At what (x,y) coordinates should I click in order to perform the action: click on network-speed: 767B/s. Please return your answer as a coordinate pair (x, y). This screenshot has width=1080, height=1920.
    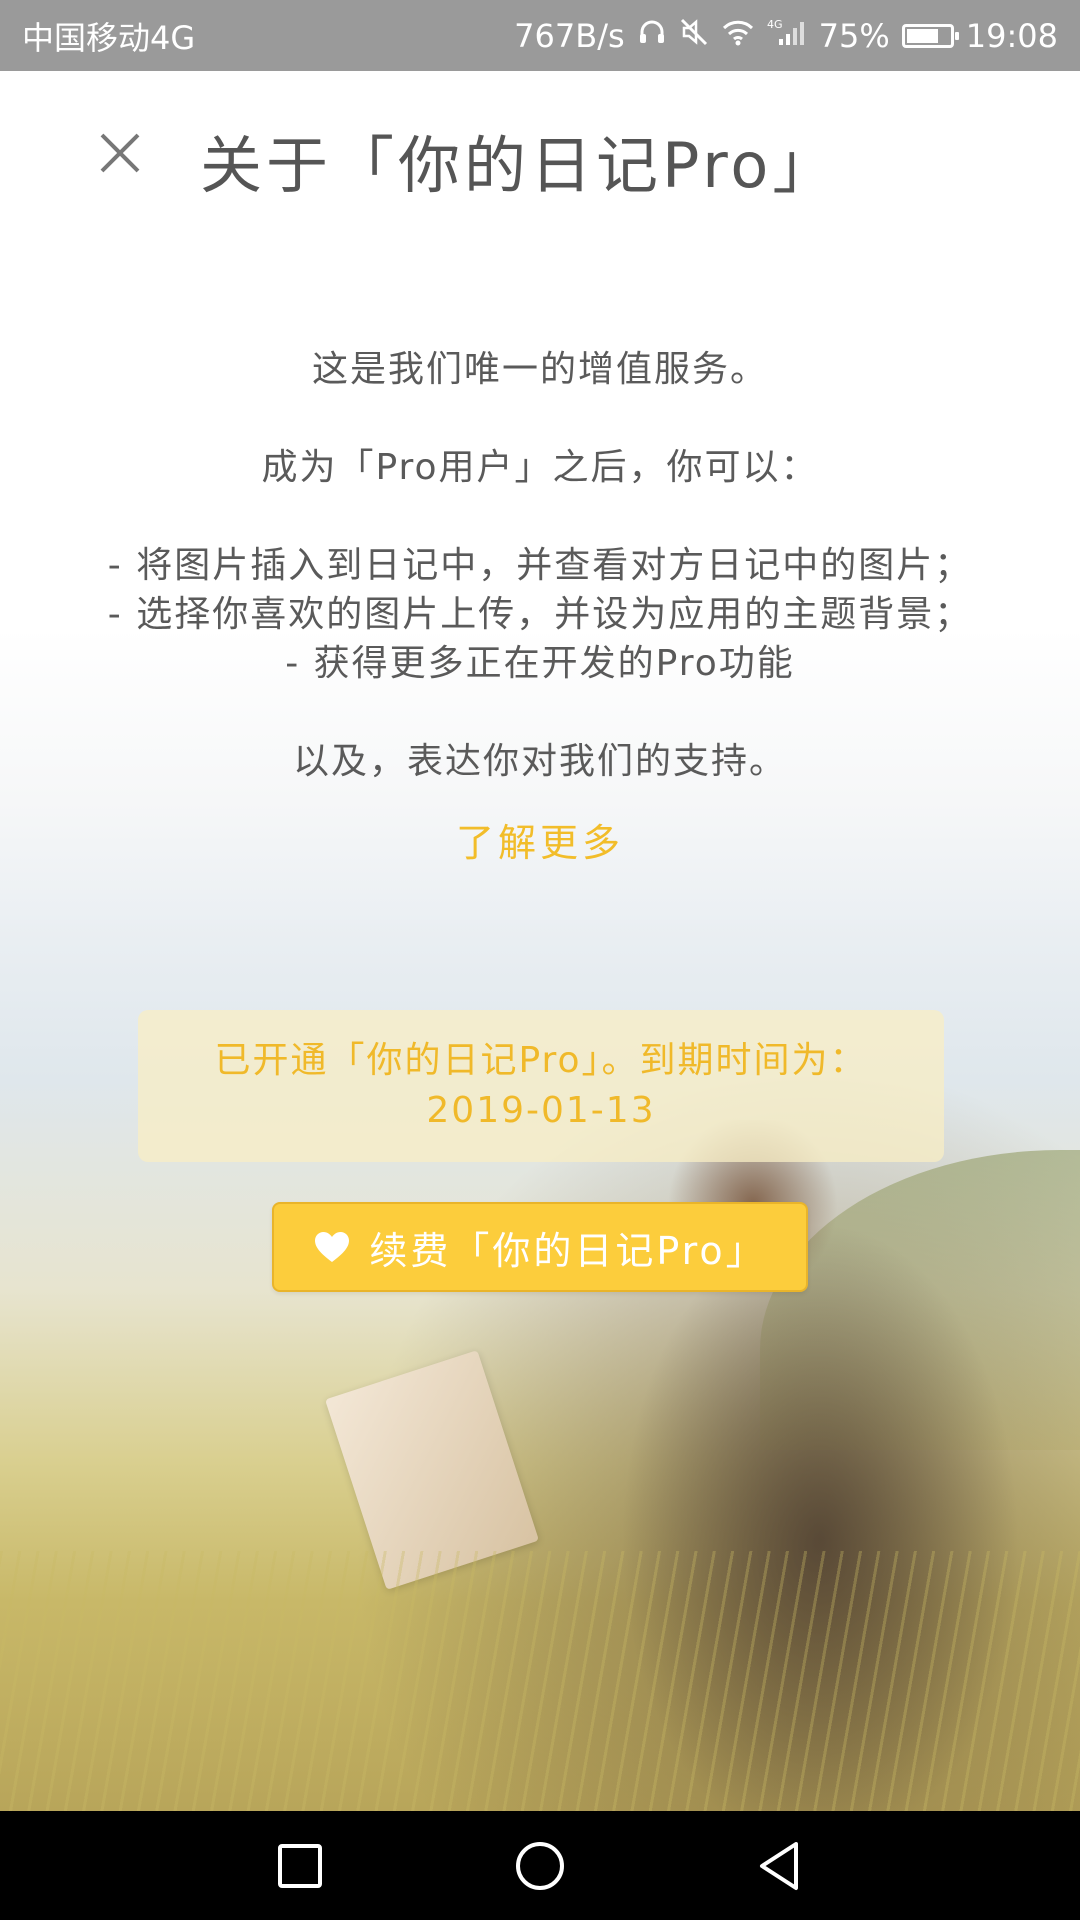
    Looking at the image, I should click on (569, 35).